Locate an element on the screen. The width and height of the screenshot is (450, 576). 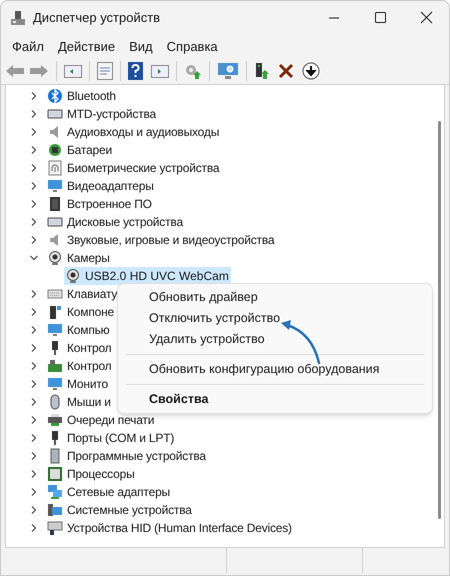
help-icon is located at coordinates (135, 71).